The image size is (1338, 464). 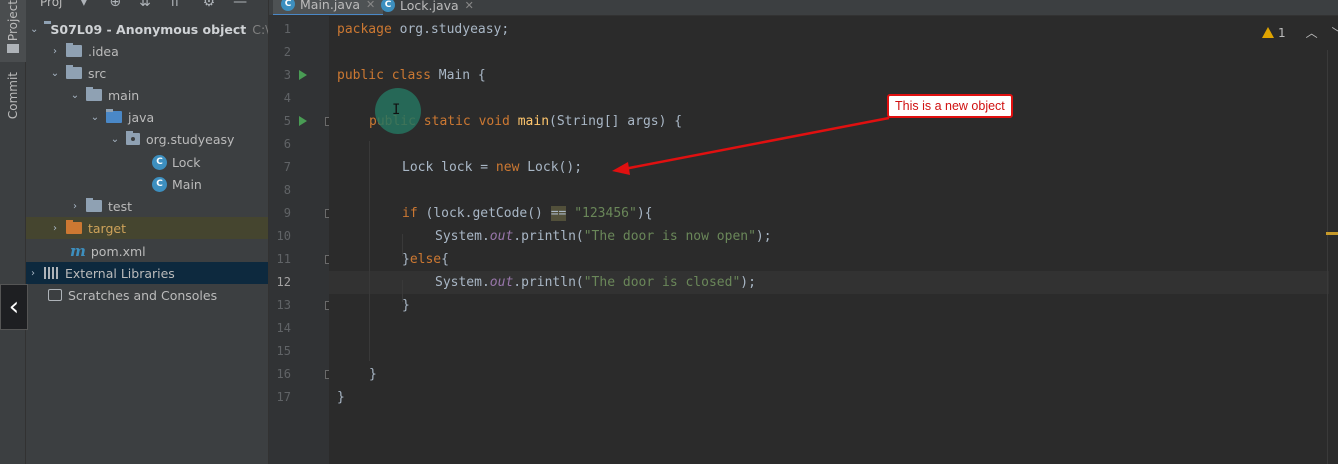 What do you see at coordinates (13, 96) in the screenshot?
I see `commit-tab-label: Commit` at bounding box center [13, 96].